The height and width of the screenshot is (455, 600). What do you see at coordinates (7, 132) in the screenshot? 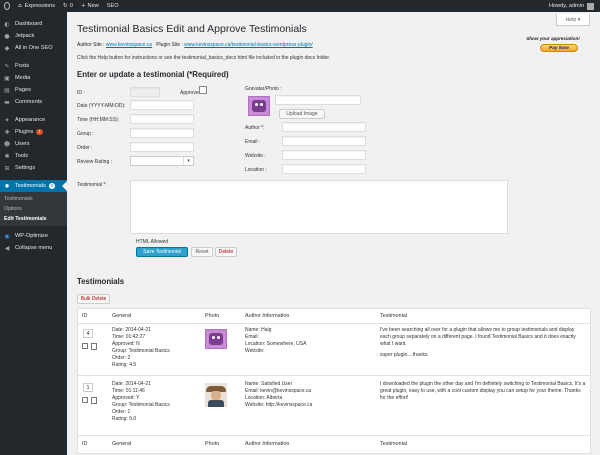
I see `plugin-icon: ✚` at bounding box center [7, 132].